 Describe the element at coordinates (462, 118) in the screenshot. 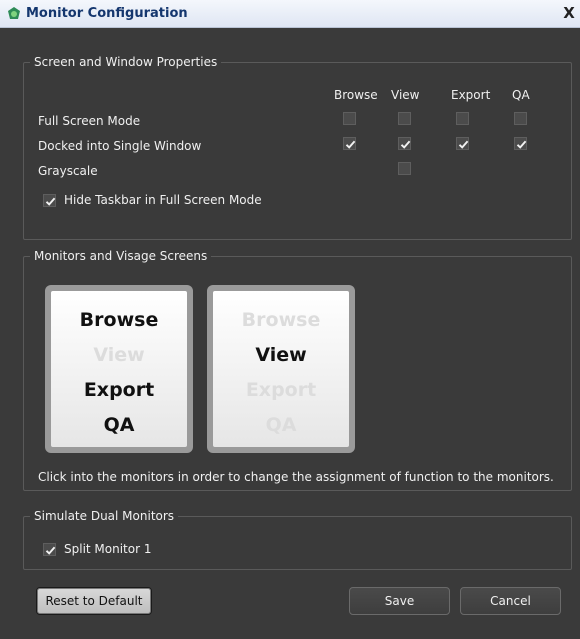

I see `full-screen-export-checkbox` at that location.